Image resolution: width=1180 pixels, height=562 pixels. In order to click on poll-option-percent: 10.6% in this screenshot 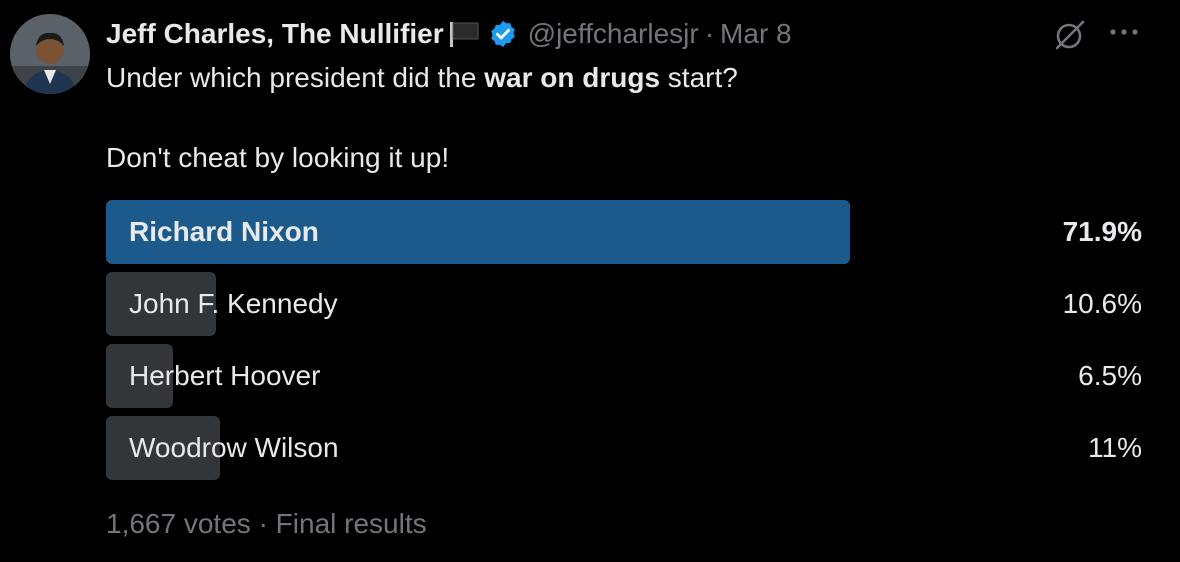, I will do `click(1102, 303)`.